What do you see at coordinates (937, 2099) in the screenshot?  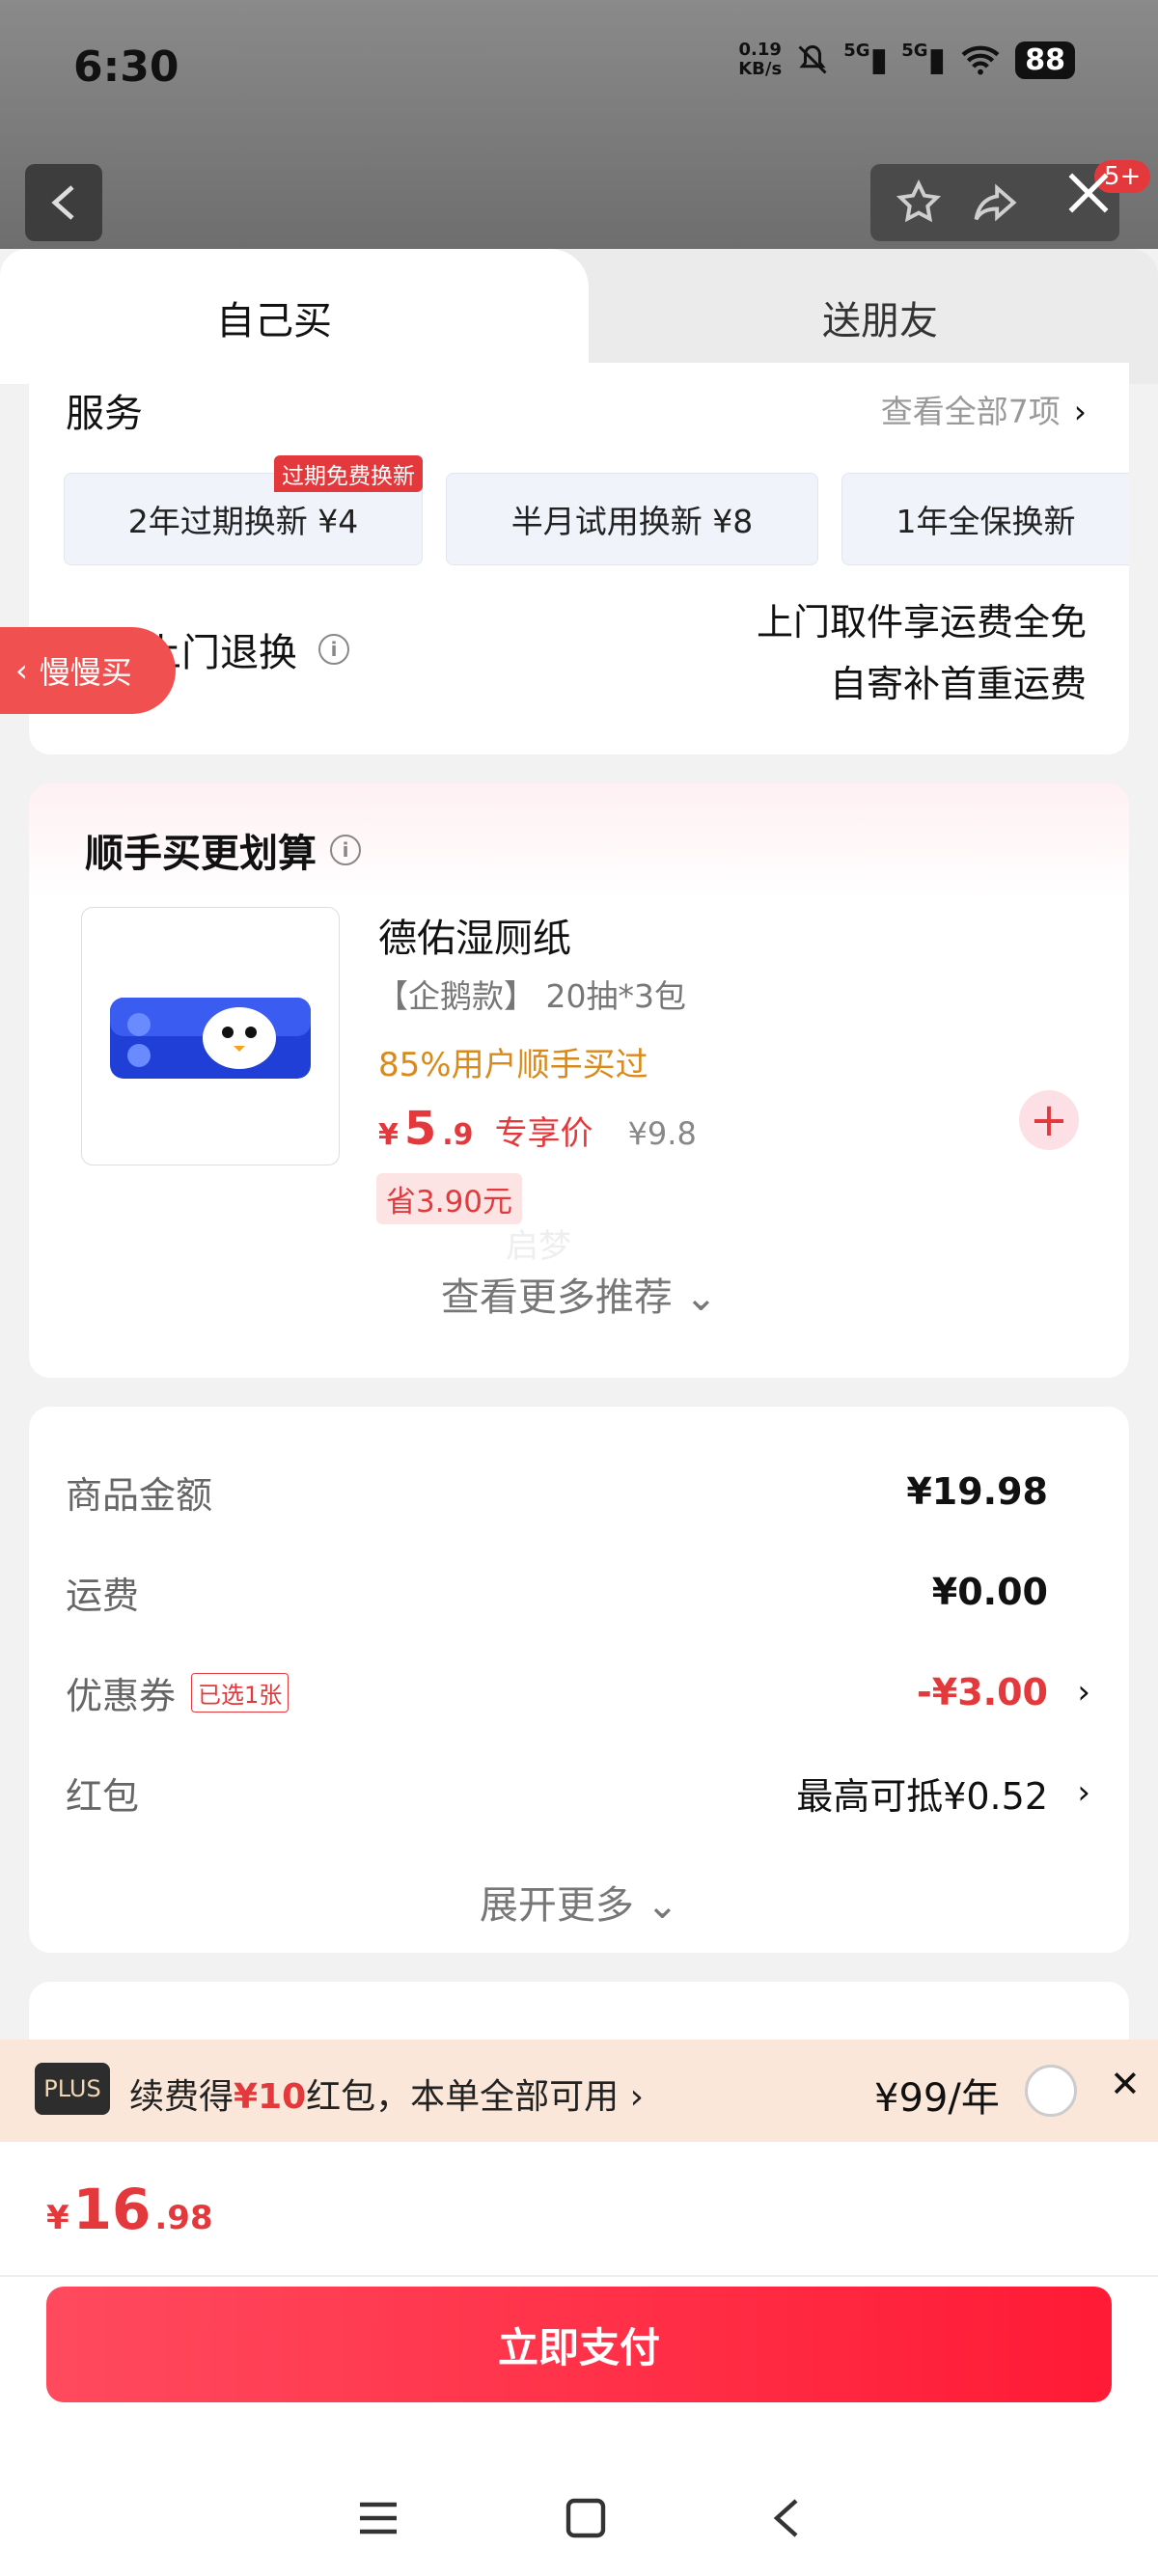 I see `plus-price: ¥99/年` at bounding box center [937, 2099].